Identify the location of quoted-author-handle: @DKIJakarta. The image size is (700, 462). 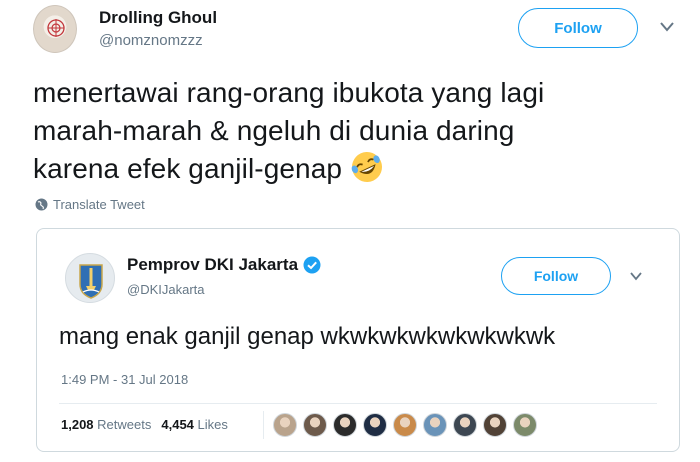
(166, 289).